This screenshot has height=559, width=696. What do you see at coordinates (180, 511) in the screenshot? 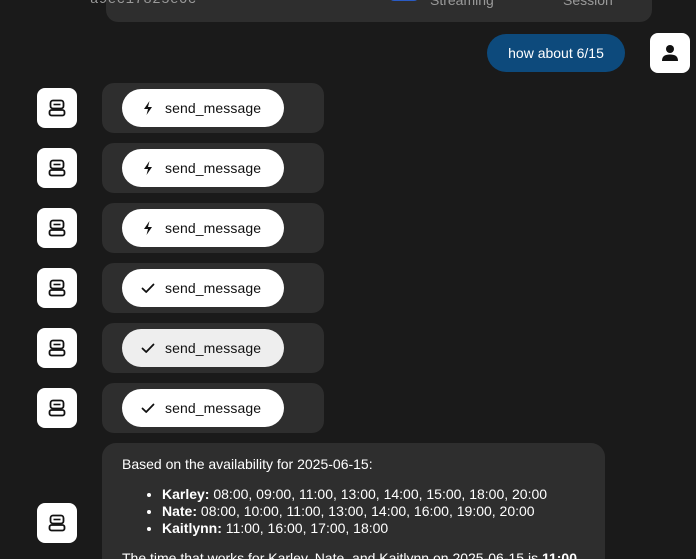
I see `person-name: Nate:` at bounding box center [180, 511].